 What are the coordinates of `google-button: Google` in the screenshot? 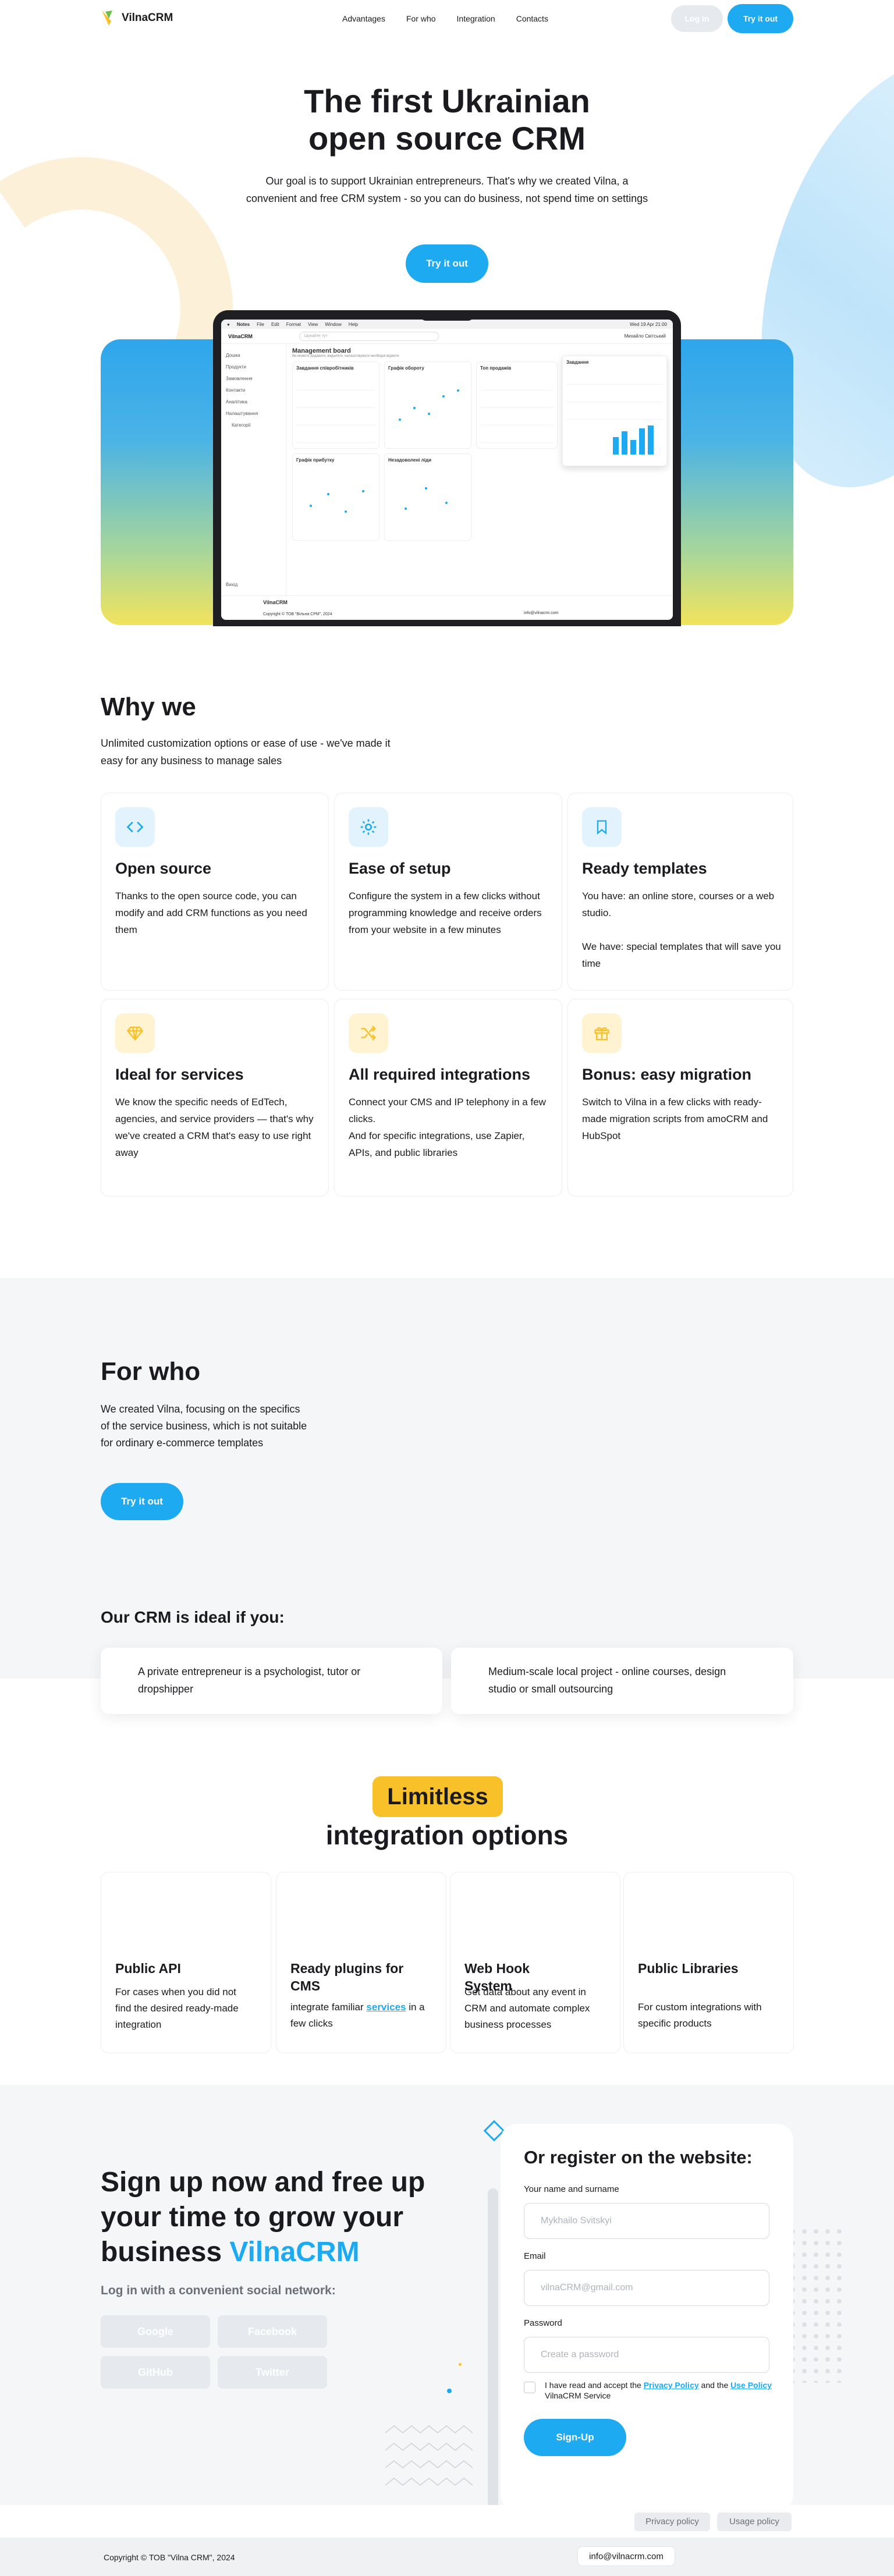 It's located at (155, 2332).